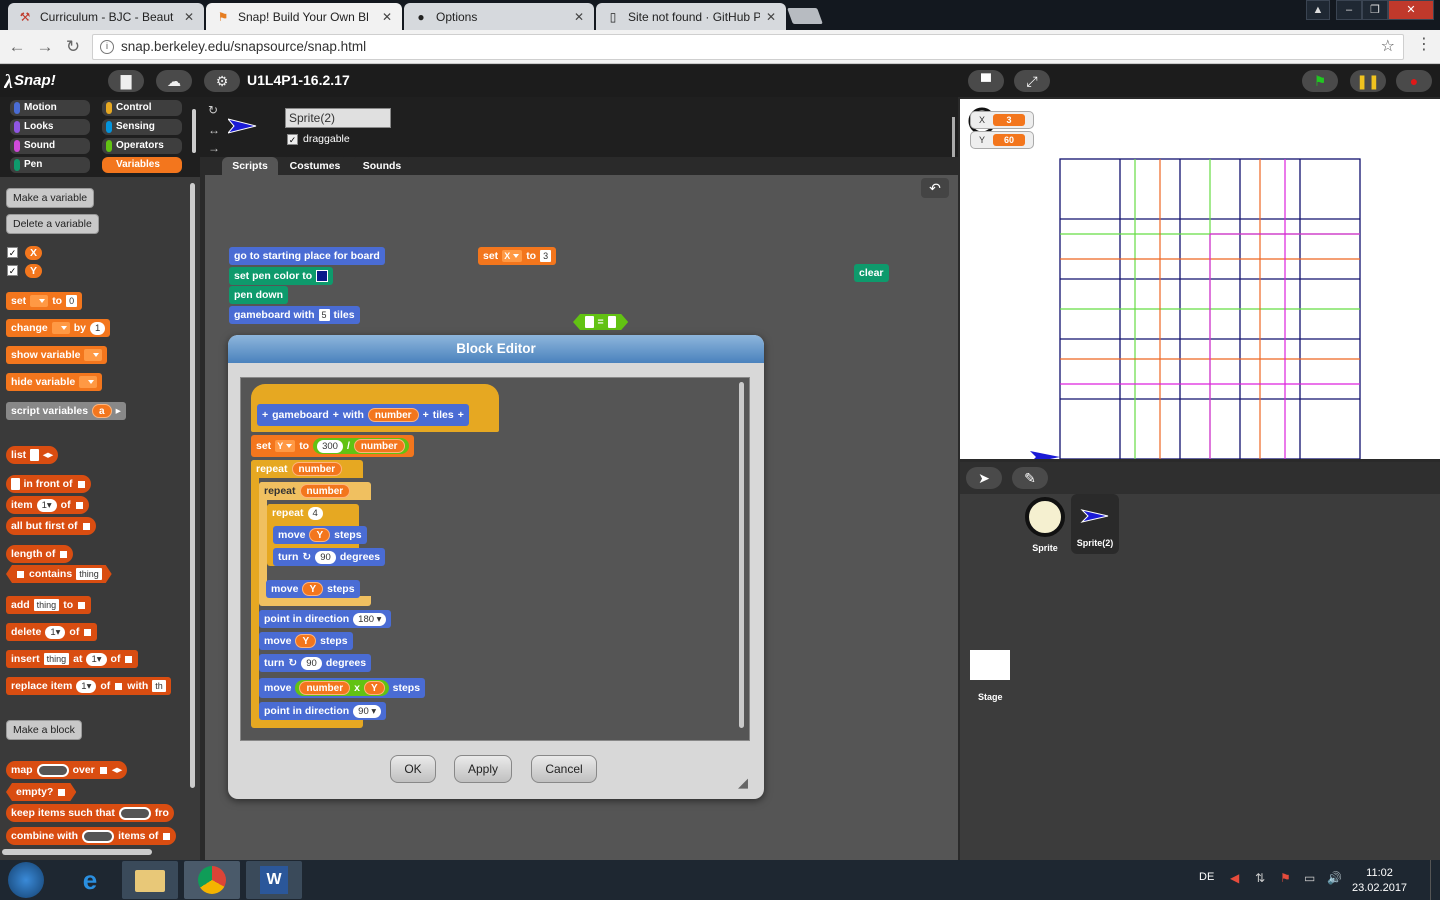 Image resolution: width=1440 pixels, height=900 pixels. I want to click on multiply-reporter: number x Y, so click(342, 688).